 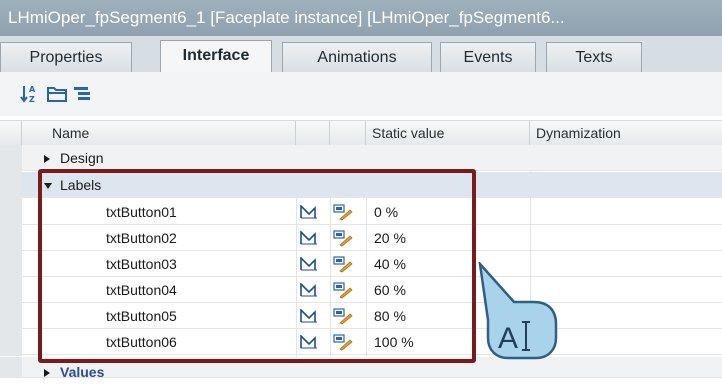 What do you see at coordinates (141, 342) in the screenshot?
I see `row-name: txtButton06` at bounding box center [141, 342].